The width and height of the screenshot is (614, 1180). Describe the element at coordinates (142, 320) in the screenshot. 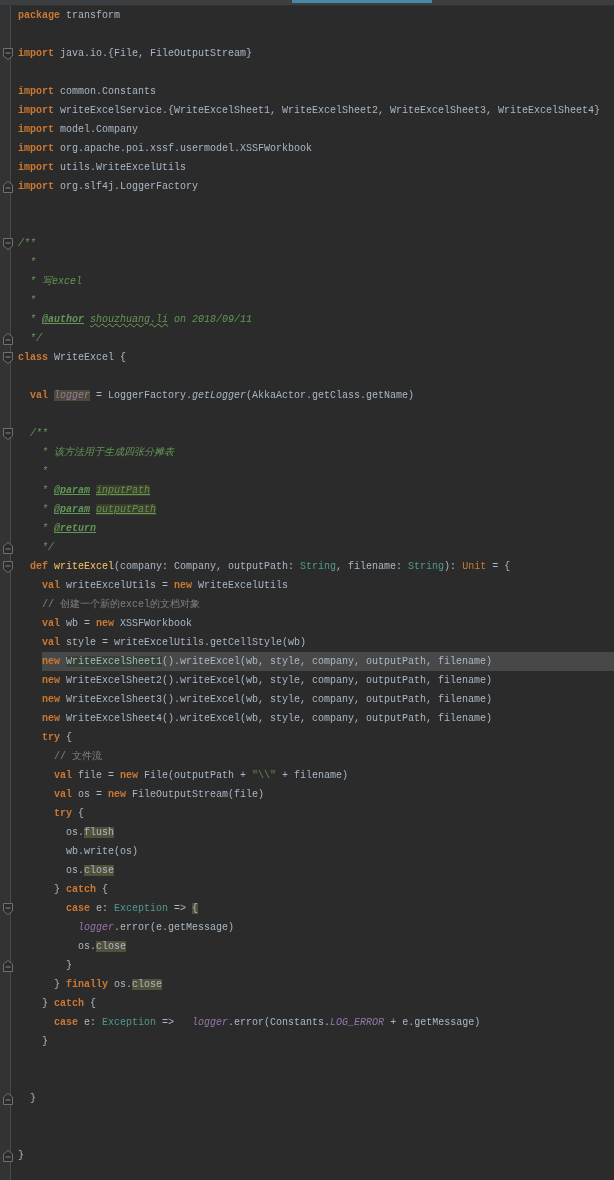

I see `code-line: * @author shouzhuang.li on 2018/09/11` at that location.